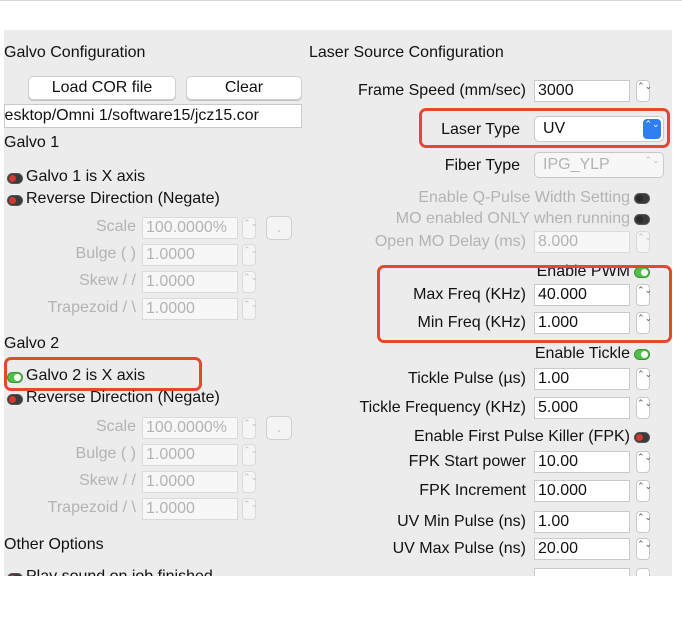  What do you see at coordinates (107, 480) in the screenshot?
I see `galvo2-skew-label: Skew / /` at bounding box center [107, 480].